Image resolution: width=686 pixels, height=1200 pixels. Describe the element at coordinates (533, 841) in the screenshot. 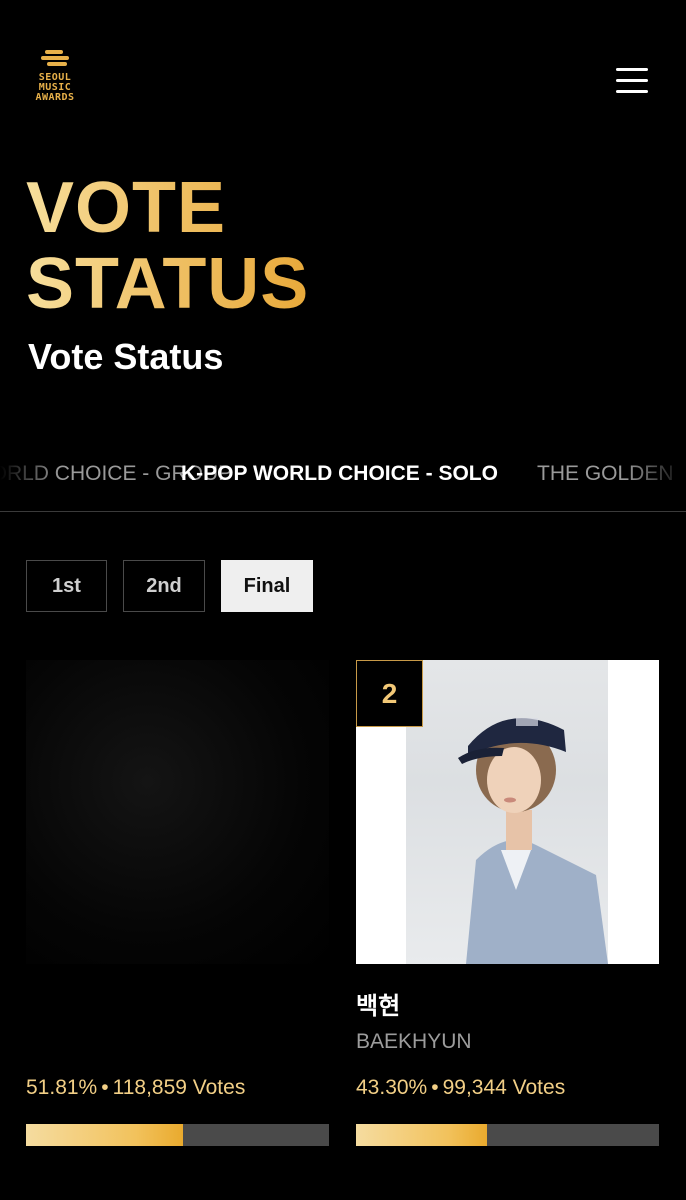

I see `artist-portrait-image` at that location.